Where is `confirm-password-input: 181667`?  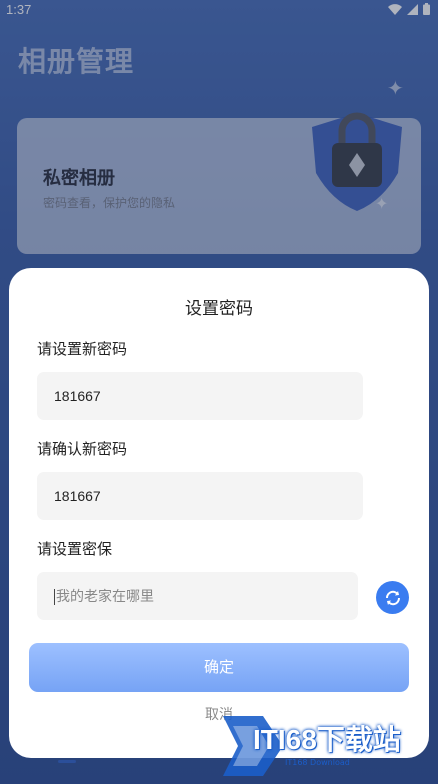
confirm-password-input: 181667 is located at coordinates (200, 496).